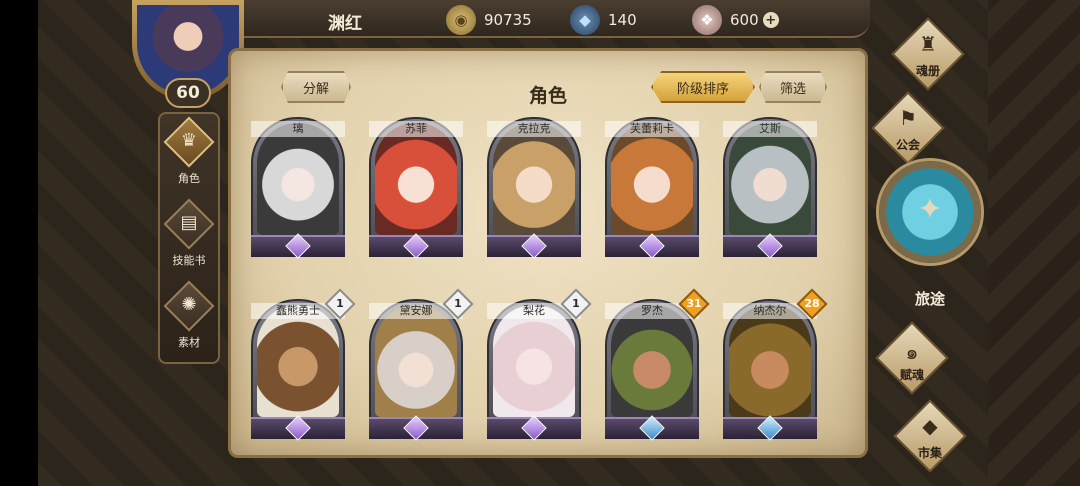 This screenshot has width=1080, height=486. What do you see at coordinates (416, 129) in the screenshot?
I see `hero-name: 苏菲` at bounding box center [416, 129].